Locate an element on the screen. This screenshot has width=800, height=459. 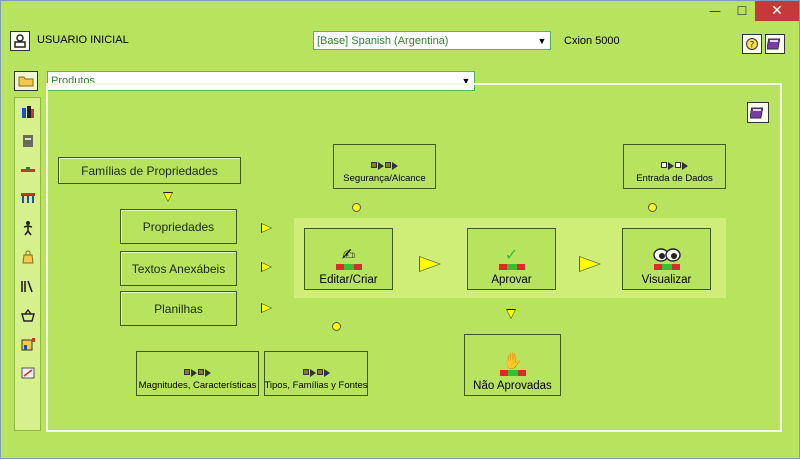
data-entry-button: Entrada de Dados is located at coordinates (674, 166).